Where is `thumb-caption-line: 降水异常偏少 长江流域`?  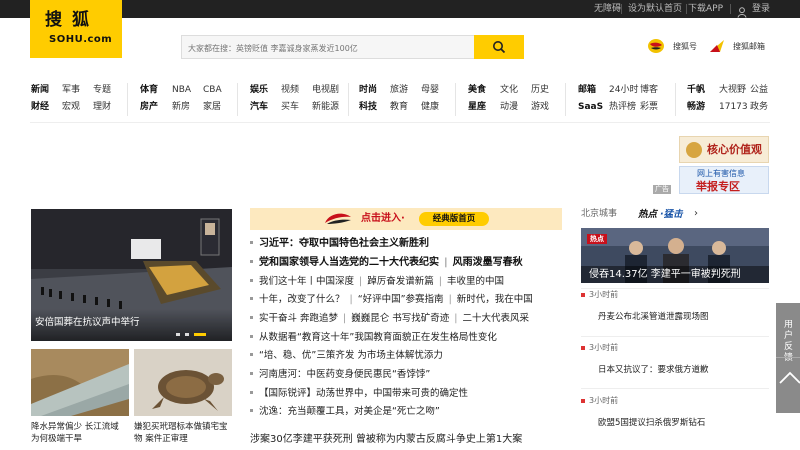 thumb-caption-line: 降水异常偏少 长江流域 is located at coordinates (75, 427).